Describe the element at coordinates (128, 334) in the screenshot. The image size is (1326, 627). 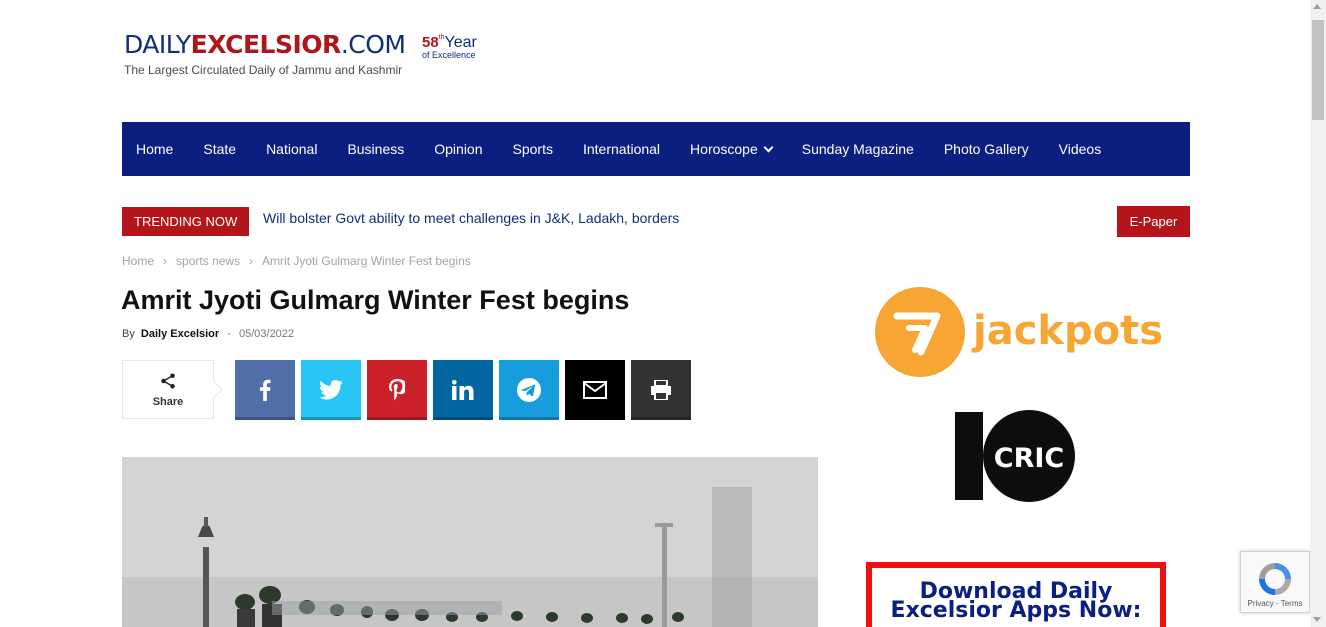
I see `byline-prefix: By` at that location.